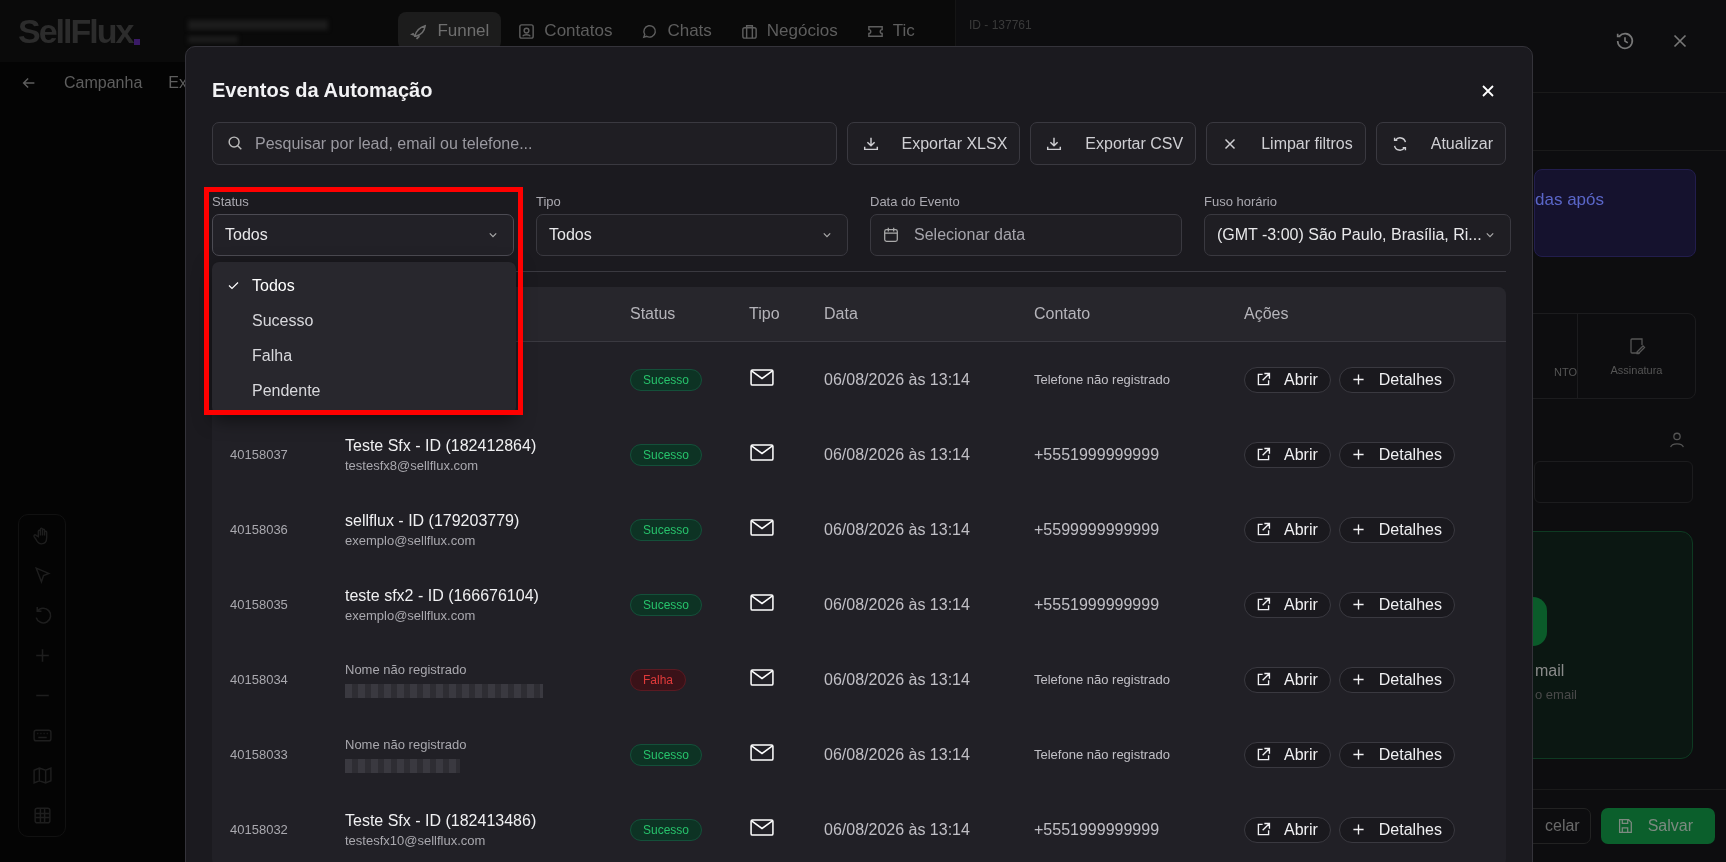  What do you see at coordinates (259, 604) in the screenshot?
I see `event-id: 40158035` at bounding box center [259, 604].